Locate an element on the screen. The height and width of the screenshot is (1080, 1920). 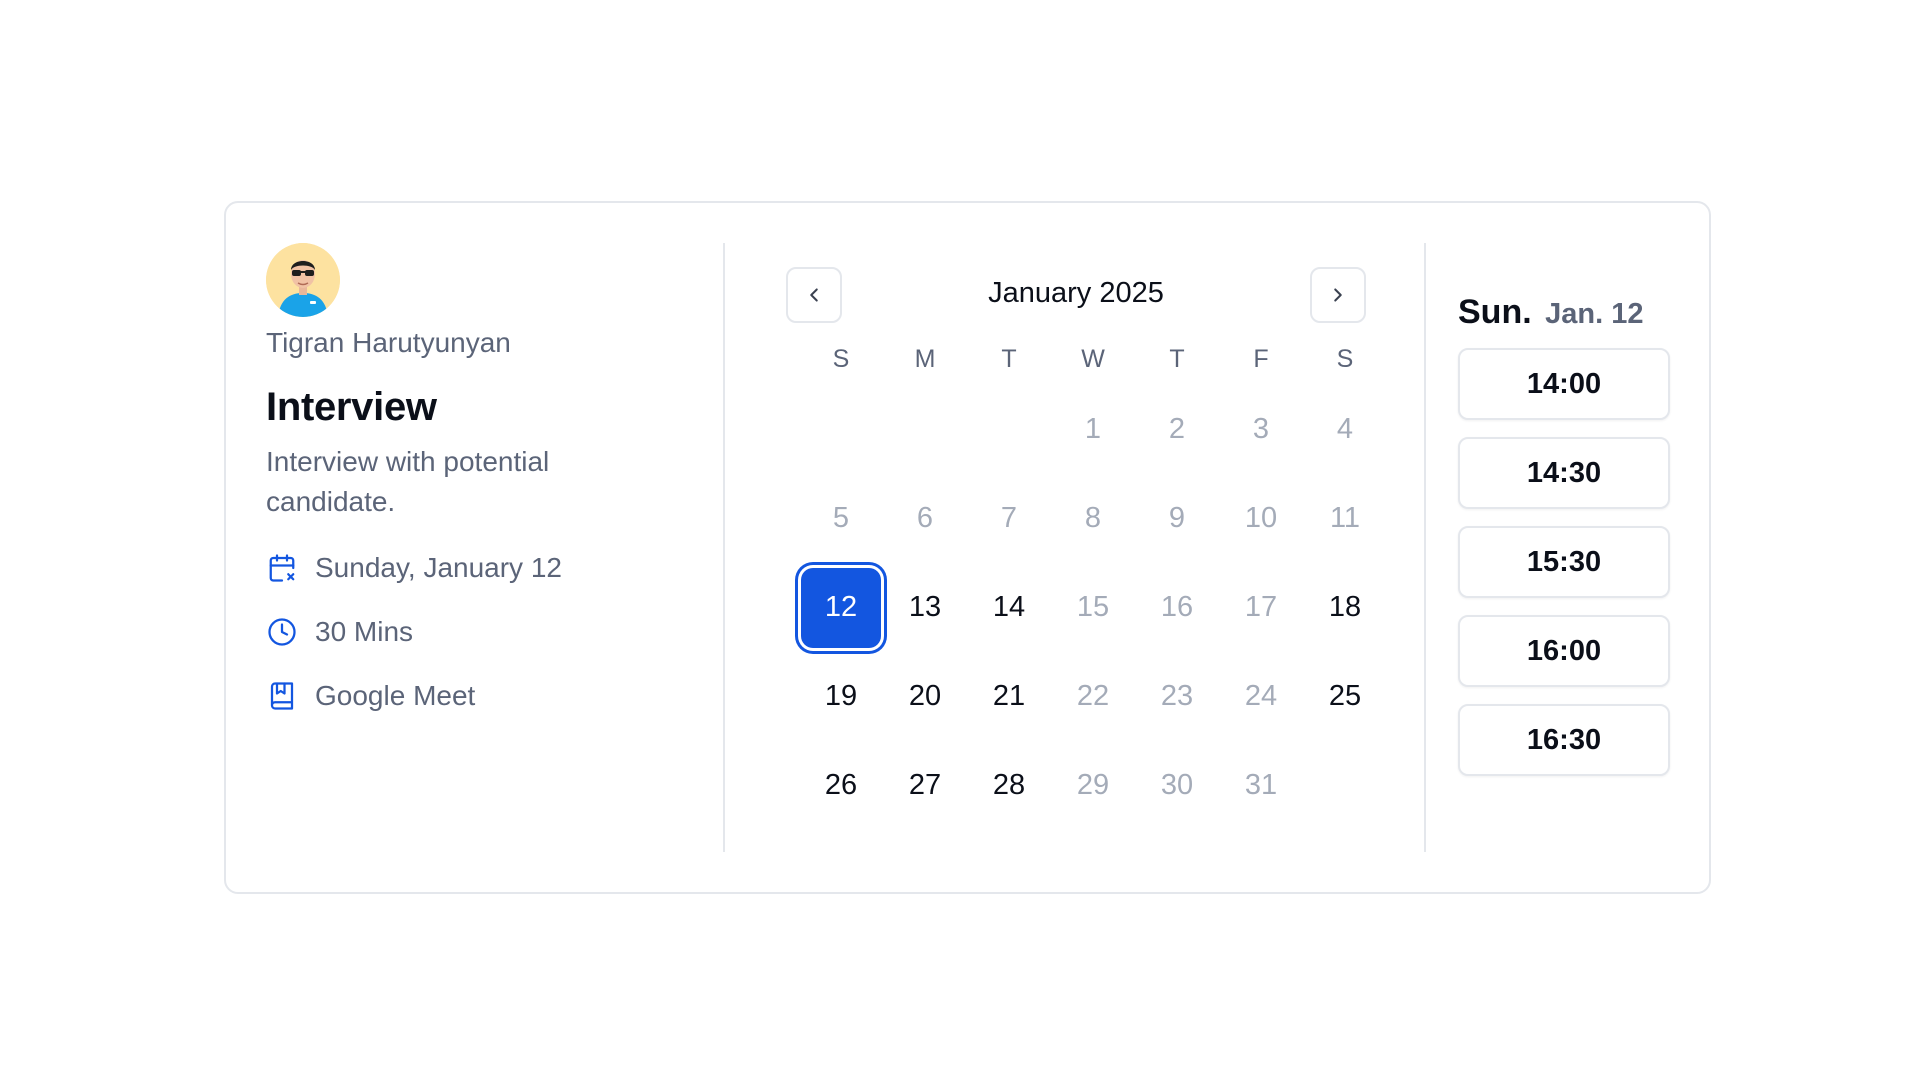
clock-icon is located at coordinates (282, 632).